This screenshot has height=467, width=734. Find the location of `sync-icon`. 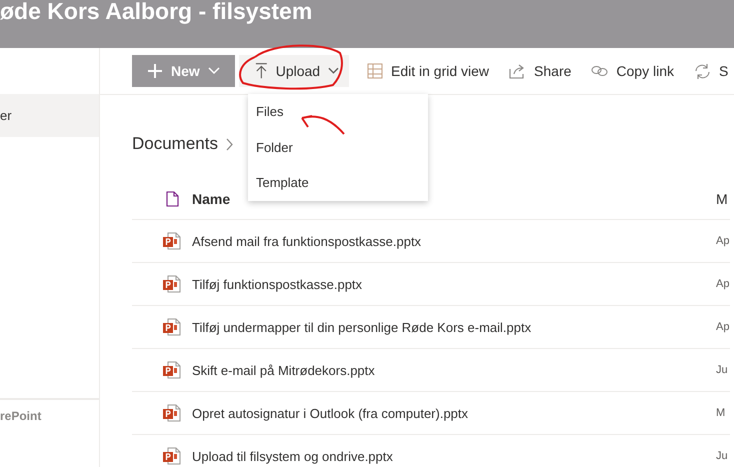

sync-icon is located at coordinates (702, 71).